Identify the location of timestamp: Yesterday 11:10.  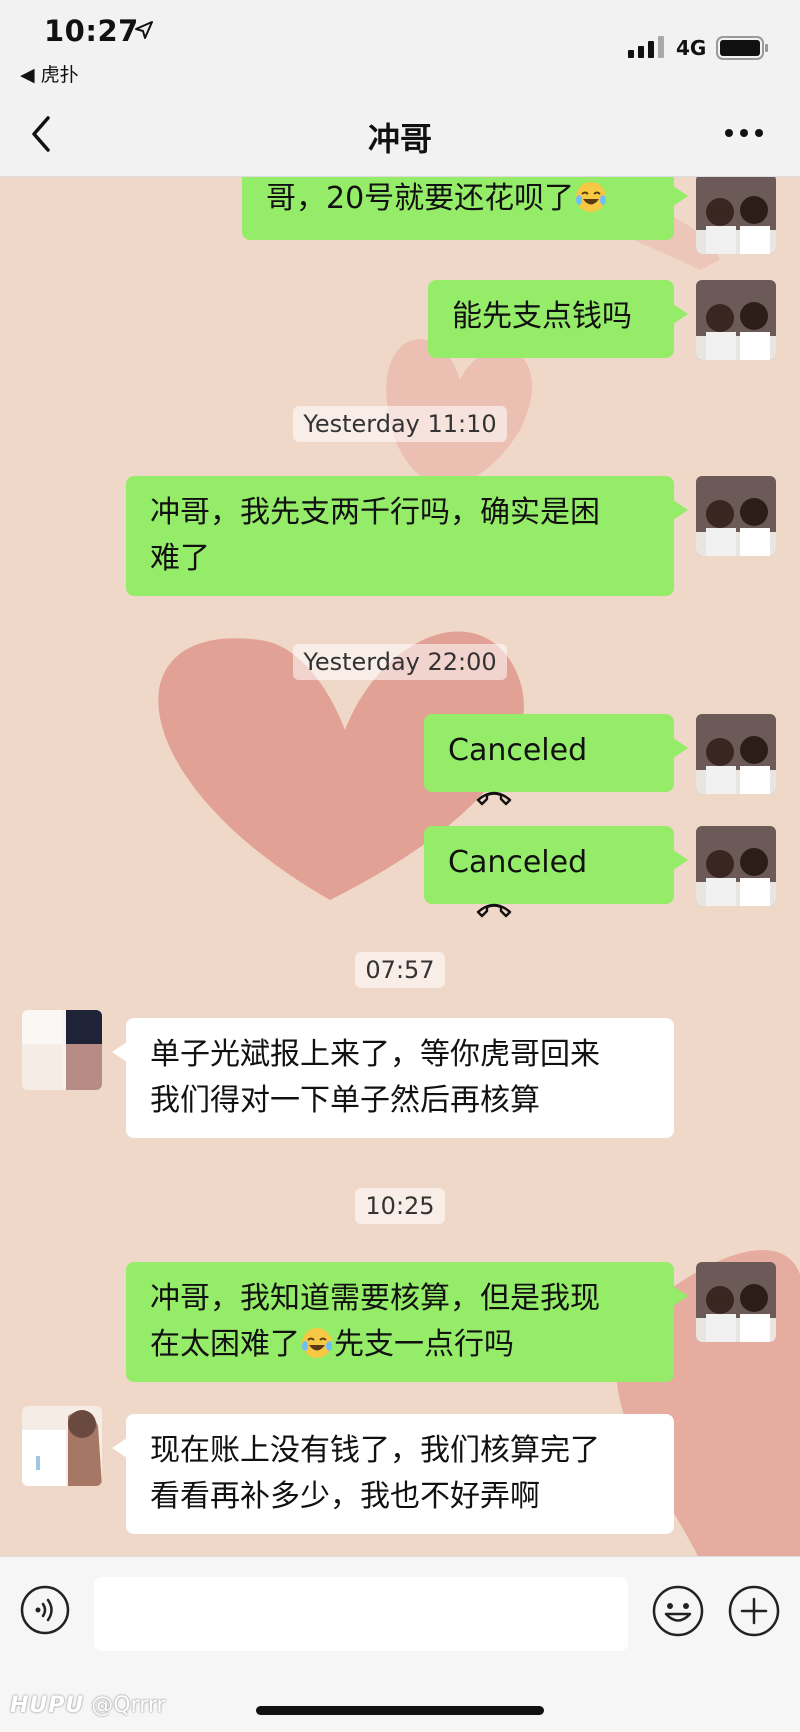
(400, 424).